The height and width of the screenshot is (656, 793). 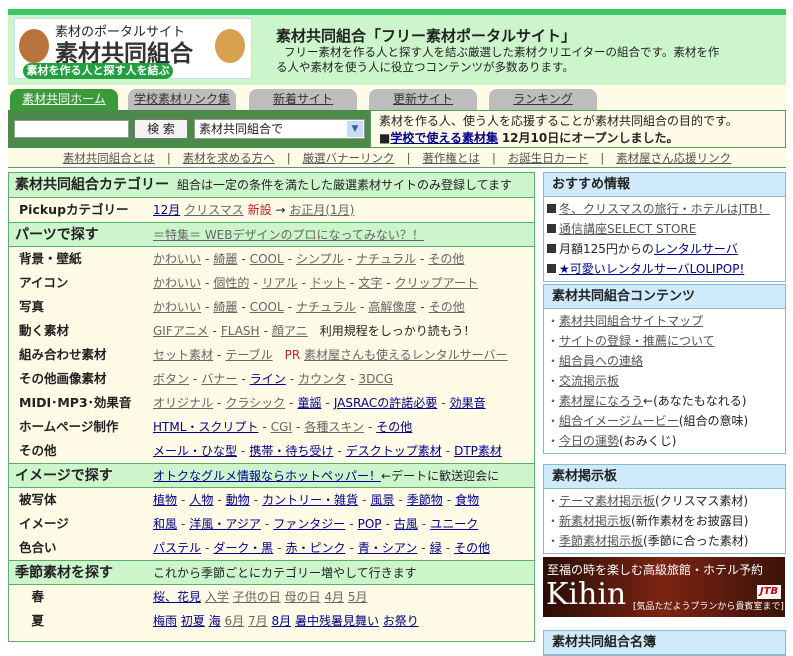 I want to click on category-link: FLASH, so click(x=240, y=331).